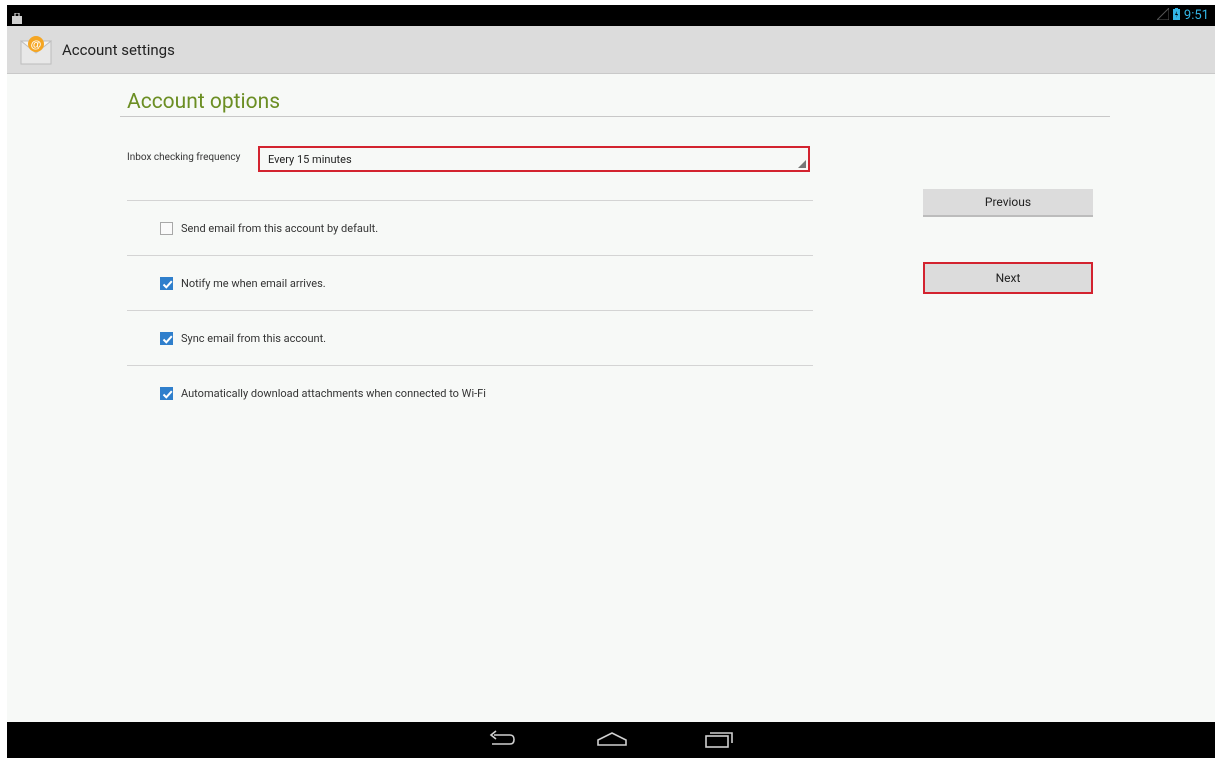 The image size is (1215, 758). I want to click on dropdown-corner-icon, so click(802, 164).